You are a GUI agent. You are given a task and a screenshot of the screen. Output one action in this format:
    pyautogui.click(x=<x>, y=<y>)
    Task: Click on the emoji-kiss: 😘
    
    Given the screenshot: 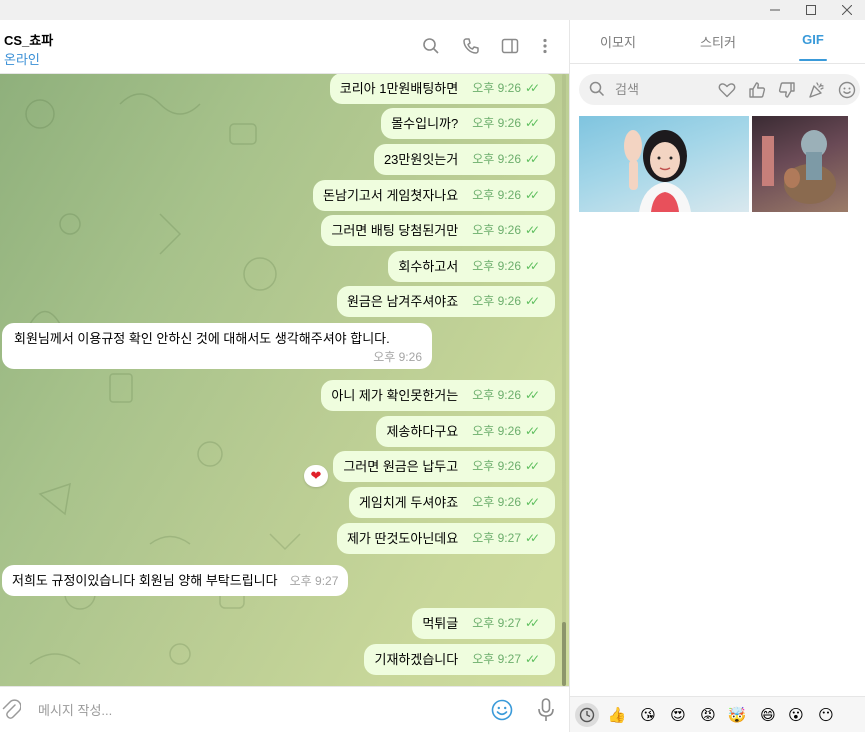 What is the action you would take?
    pyautogui.click(x=648, y=715)
    